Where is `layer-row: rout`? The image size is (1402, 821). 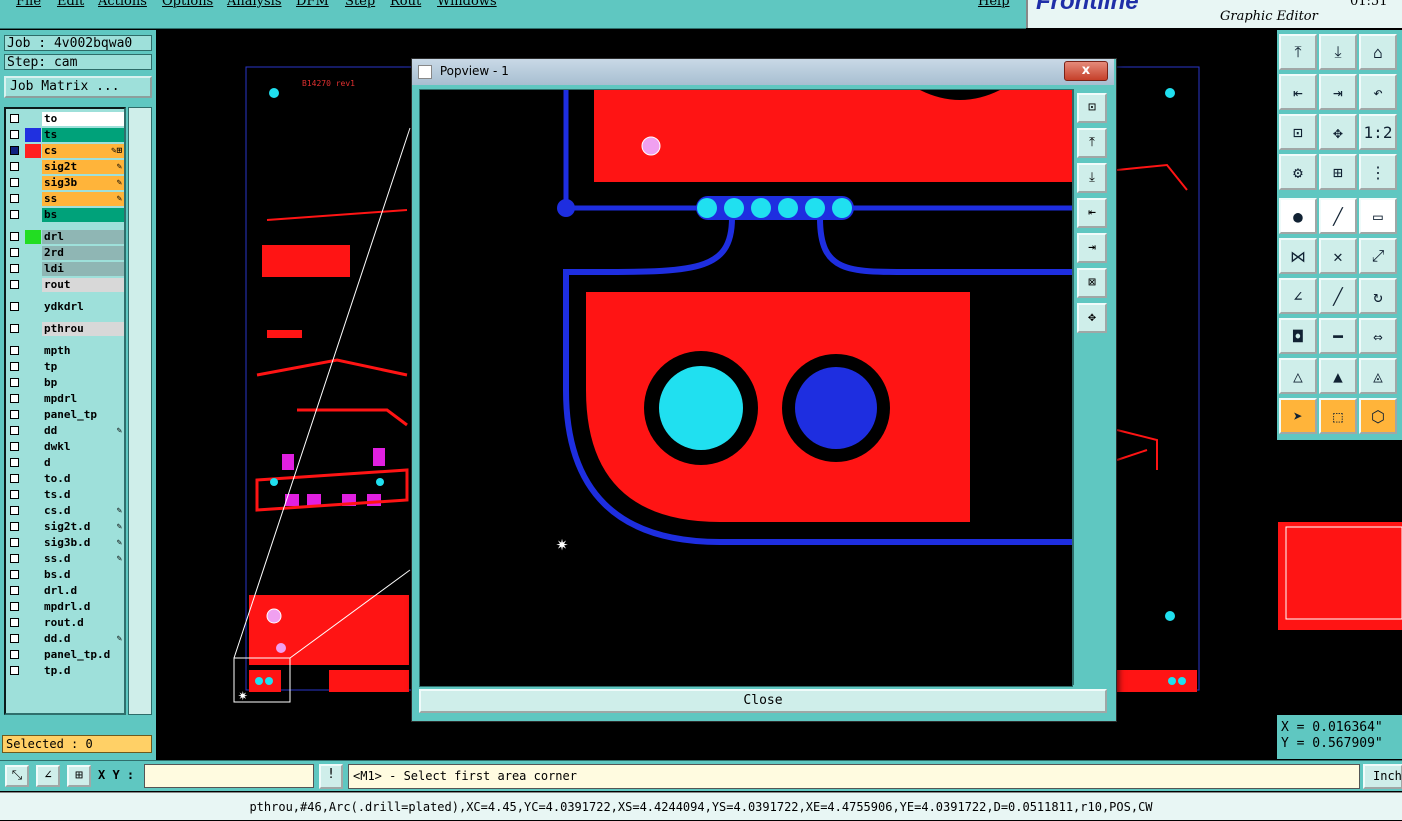 layer-row: rout is located at coordinates (66, 285).